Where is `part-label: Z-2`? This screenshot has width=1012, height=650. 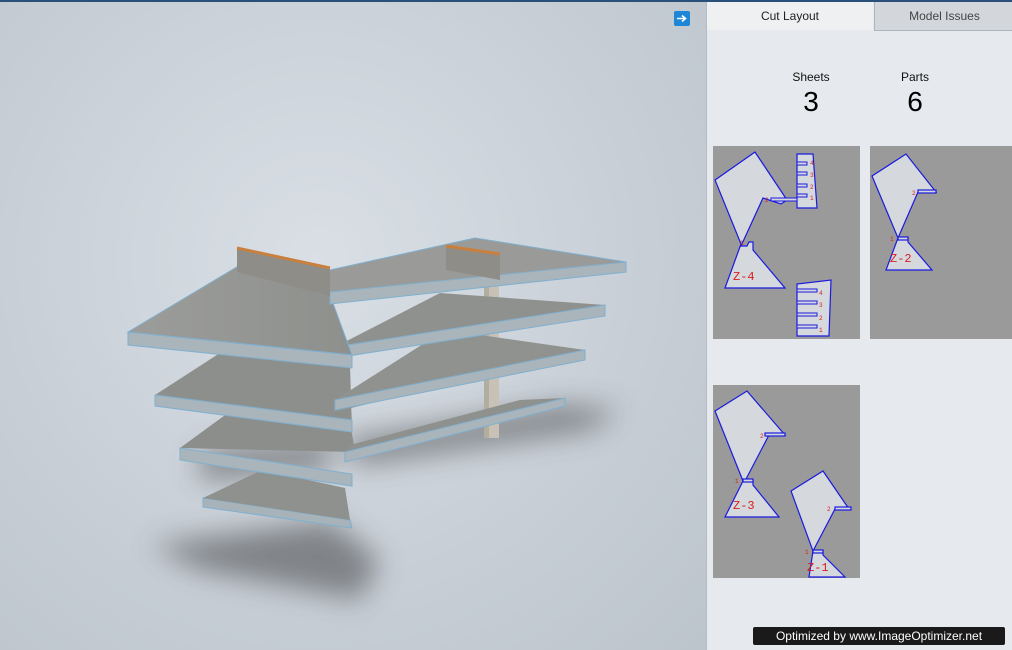
part-label: Z-2 is located at coordinates (901, 259).